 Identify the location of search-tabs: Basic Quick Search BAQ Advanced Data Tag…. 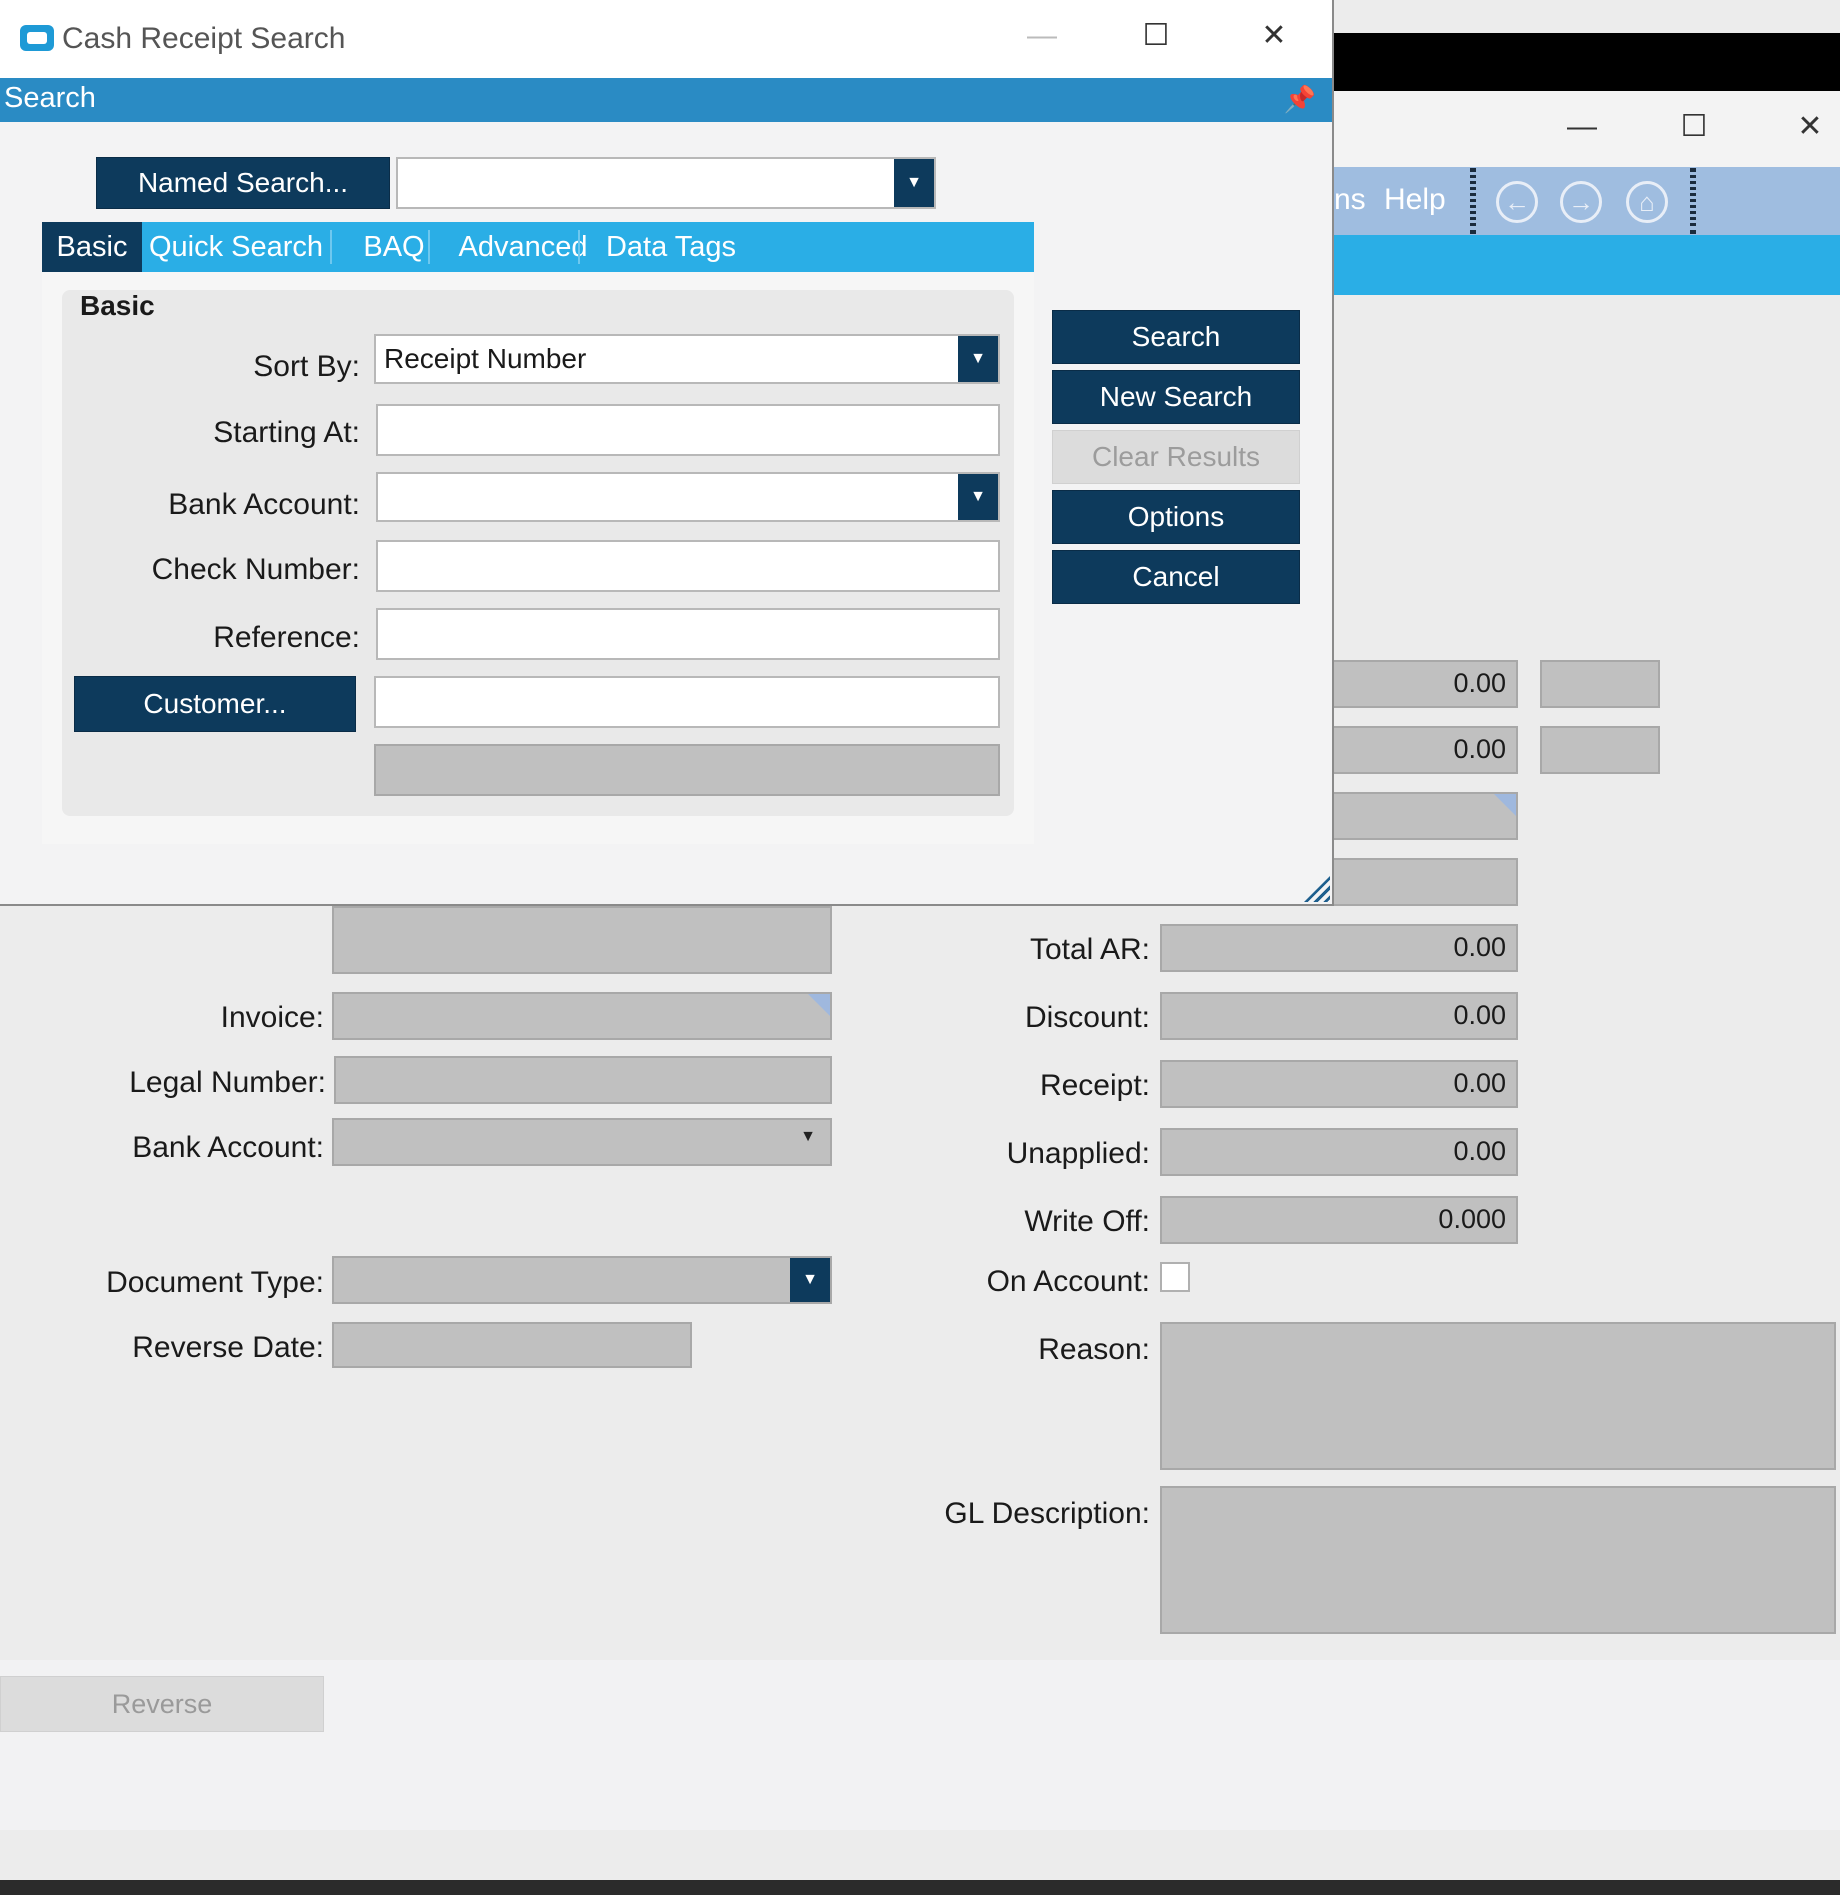
(538, 247).